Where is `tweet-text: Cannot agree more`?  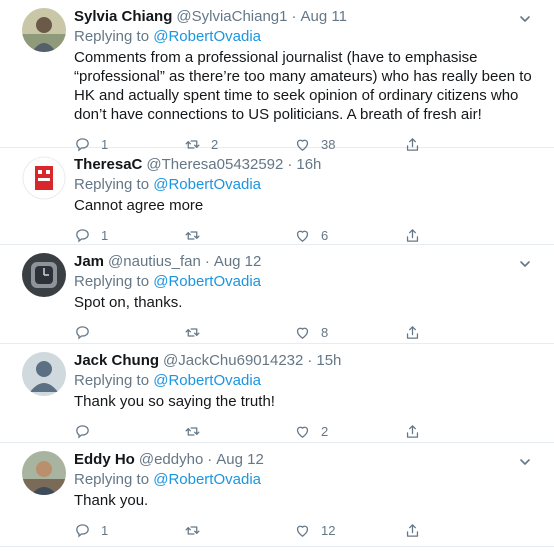 tweet-text: Cannot agree more is located at coordinates (139, 205).